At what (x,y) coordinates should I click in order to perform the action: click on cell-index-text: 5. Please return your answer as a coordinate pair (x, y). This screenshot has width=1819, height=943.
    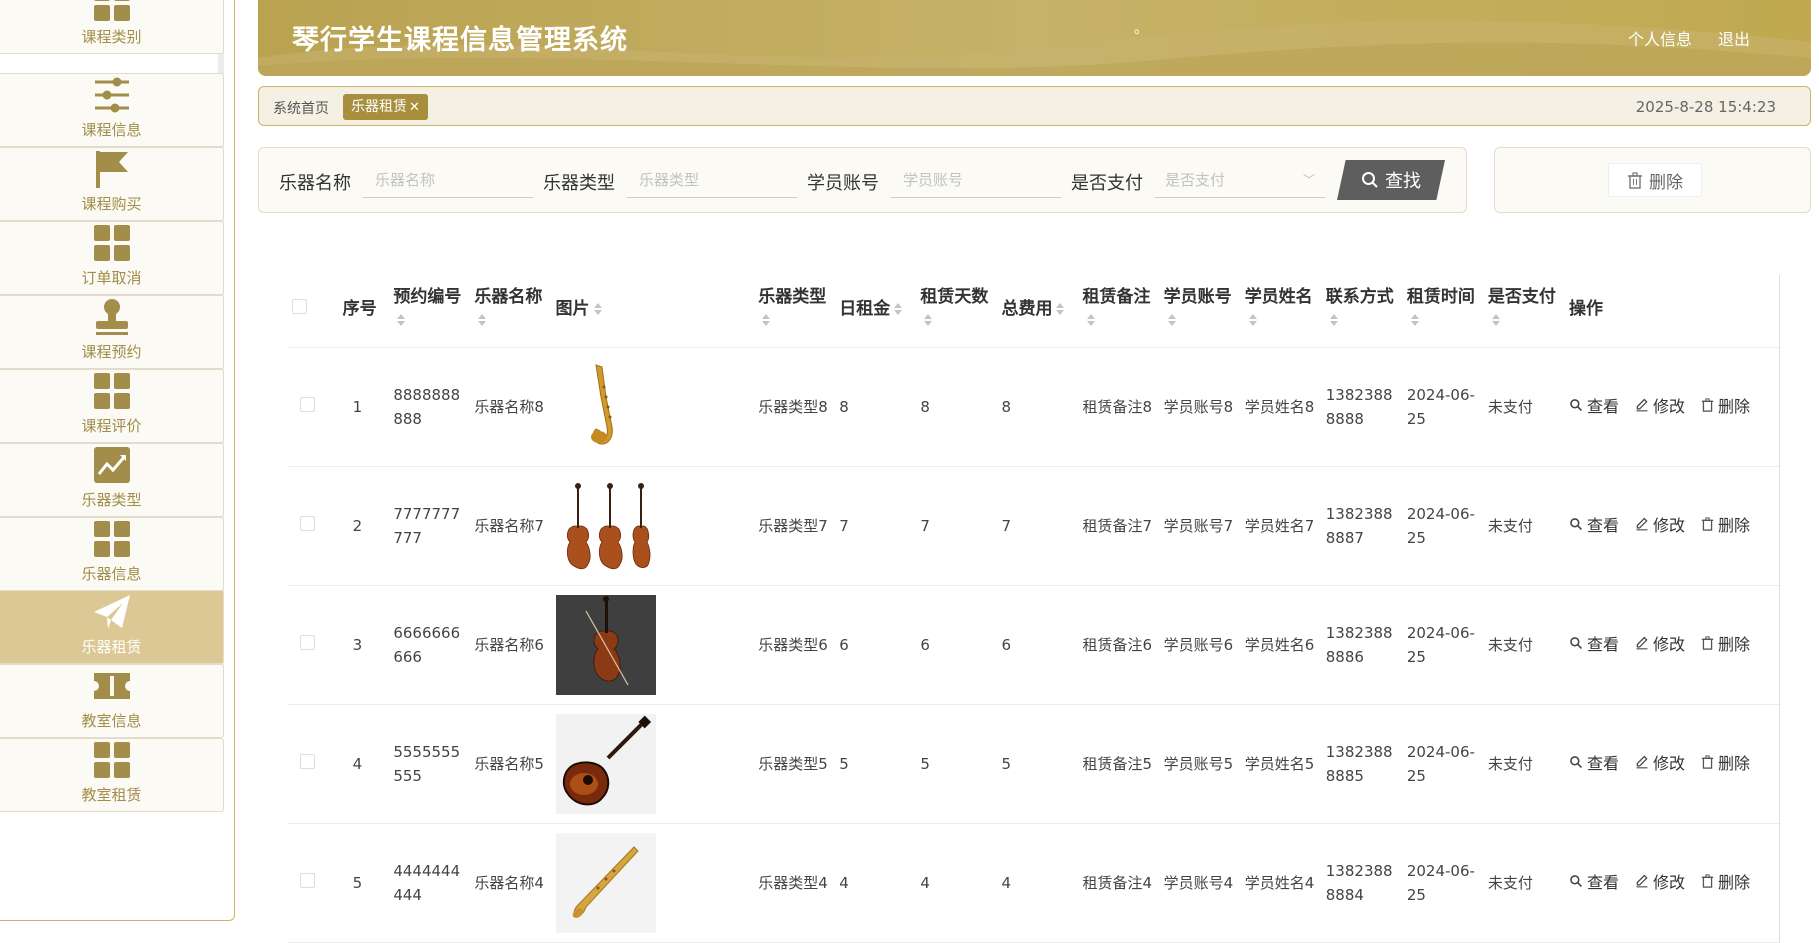
    Looking at the image, I should click on (357, 883).